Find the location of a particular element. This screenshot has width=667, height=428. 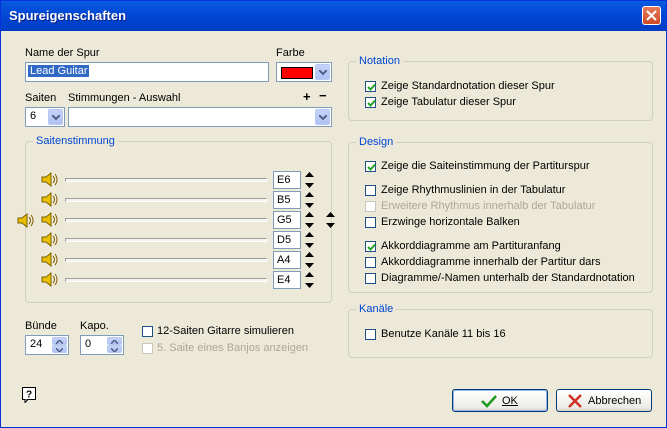

tuning-note-box: E4 is located at coordinates (287, 280).